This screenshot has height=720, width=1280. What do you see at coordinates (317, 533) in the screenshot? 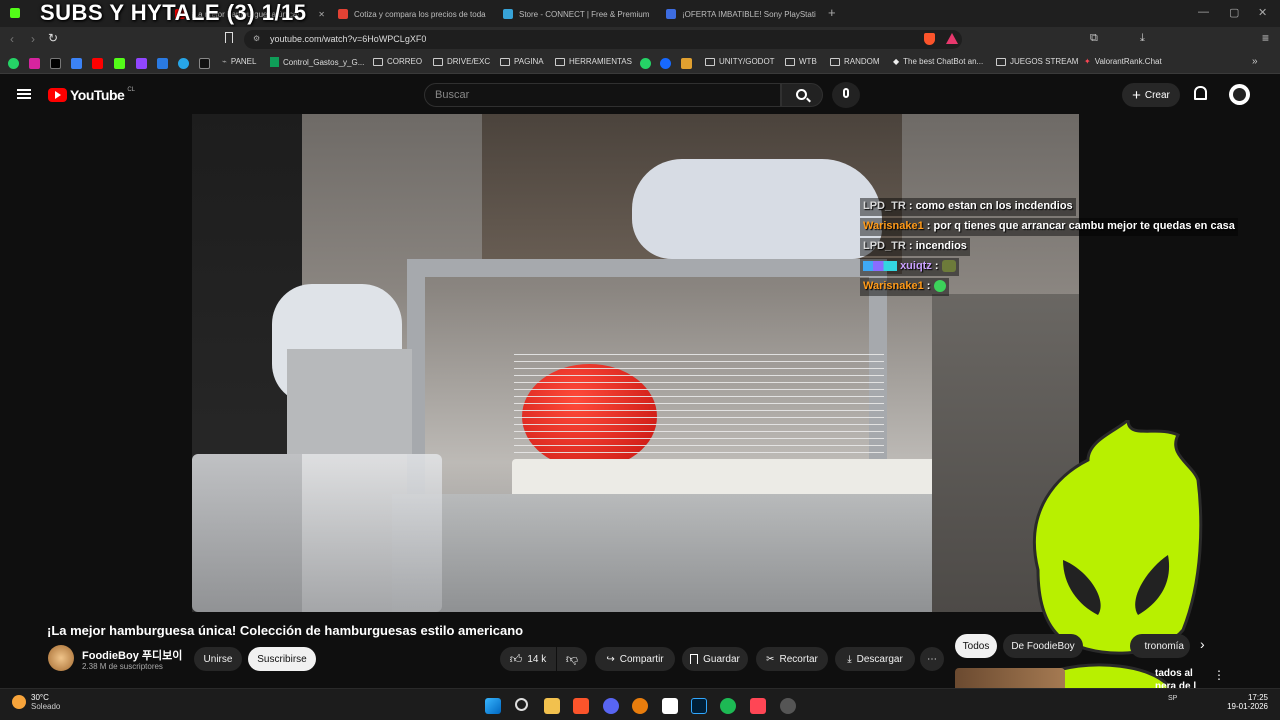
I see `video-frame-container` at bounding box center [317, 533].